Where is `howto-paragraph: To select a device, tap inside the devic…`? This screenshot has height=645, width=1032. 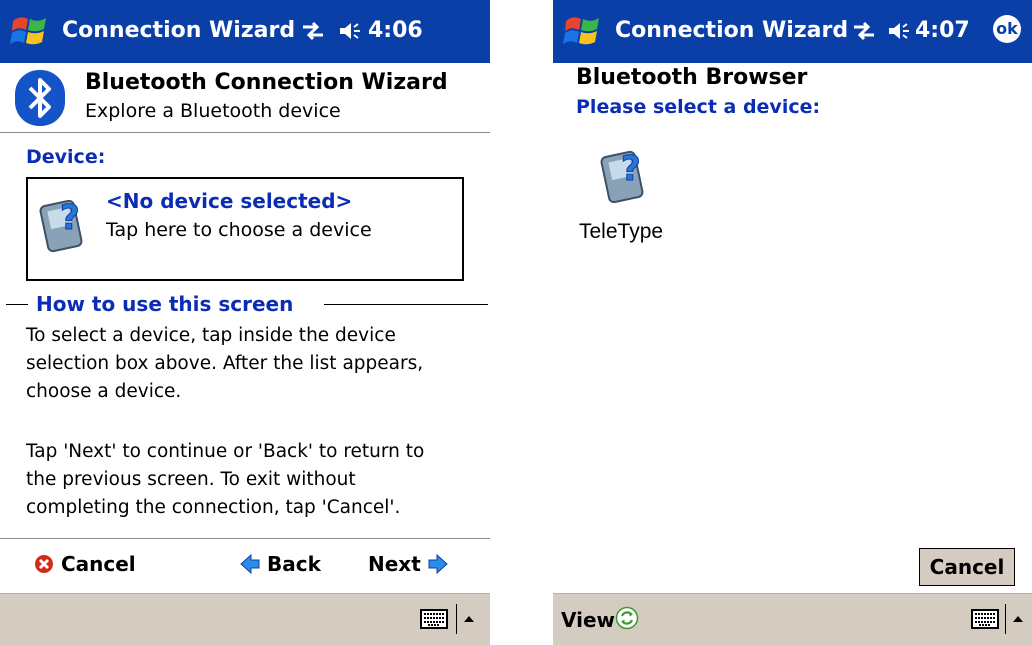
howto-paragraph: To select a device, tap inside the devic… is located at coordinates (225, 363).